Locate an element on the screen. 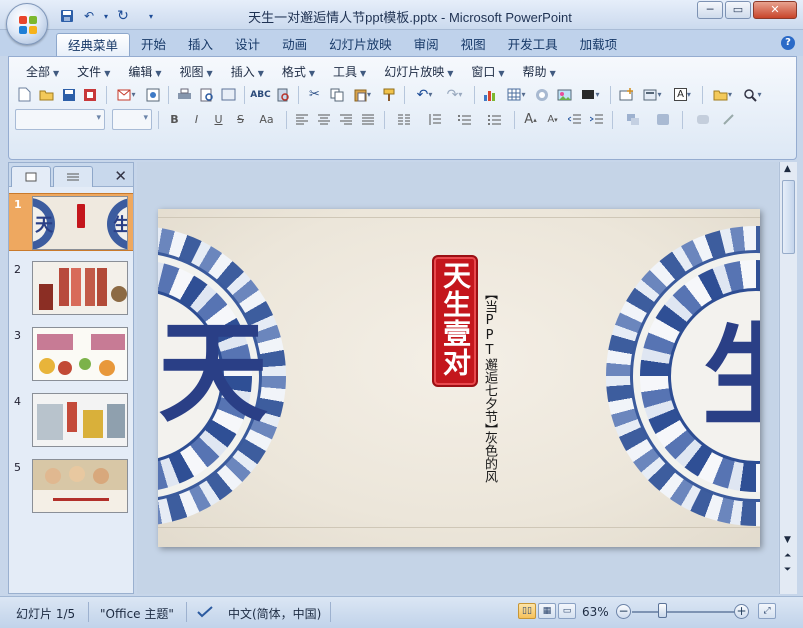 The image size is (803, 628). tab-animations: 动画 is located at coordinates (294, 44).